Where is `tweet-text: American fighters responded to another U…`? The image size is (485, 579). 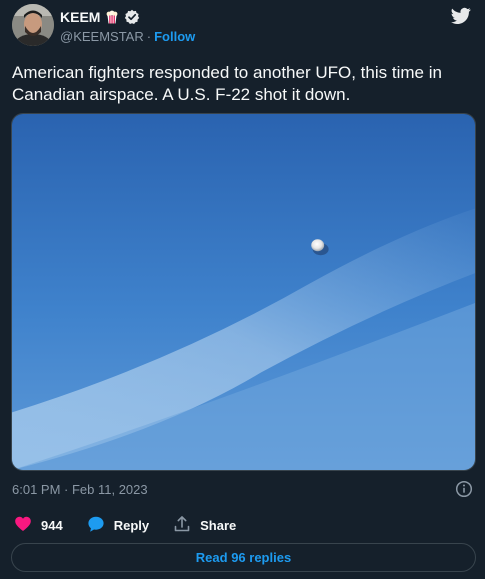 tweet-text: American fighters responded to another U… is located at coordinates (227, 83).